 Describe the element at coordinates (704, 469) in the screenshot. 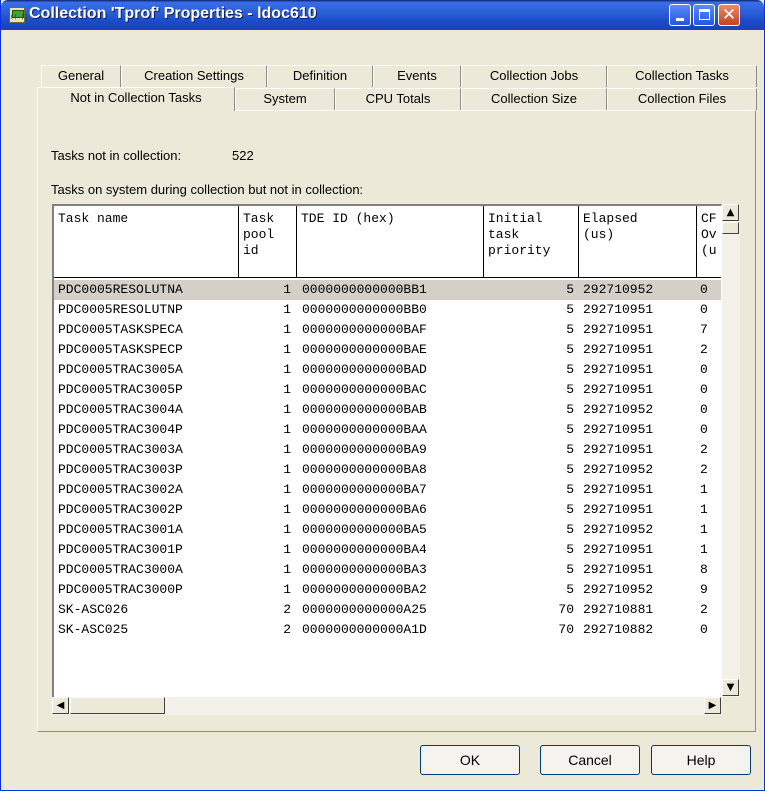

I see `cell-cpu-overhead: 2` at that location.